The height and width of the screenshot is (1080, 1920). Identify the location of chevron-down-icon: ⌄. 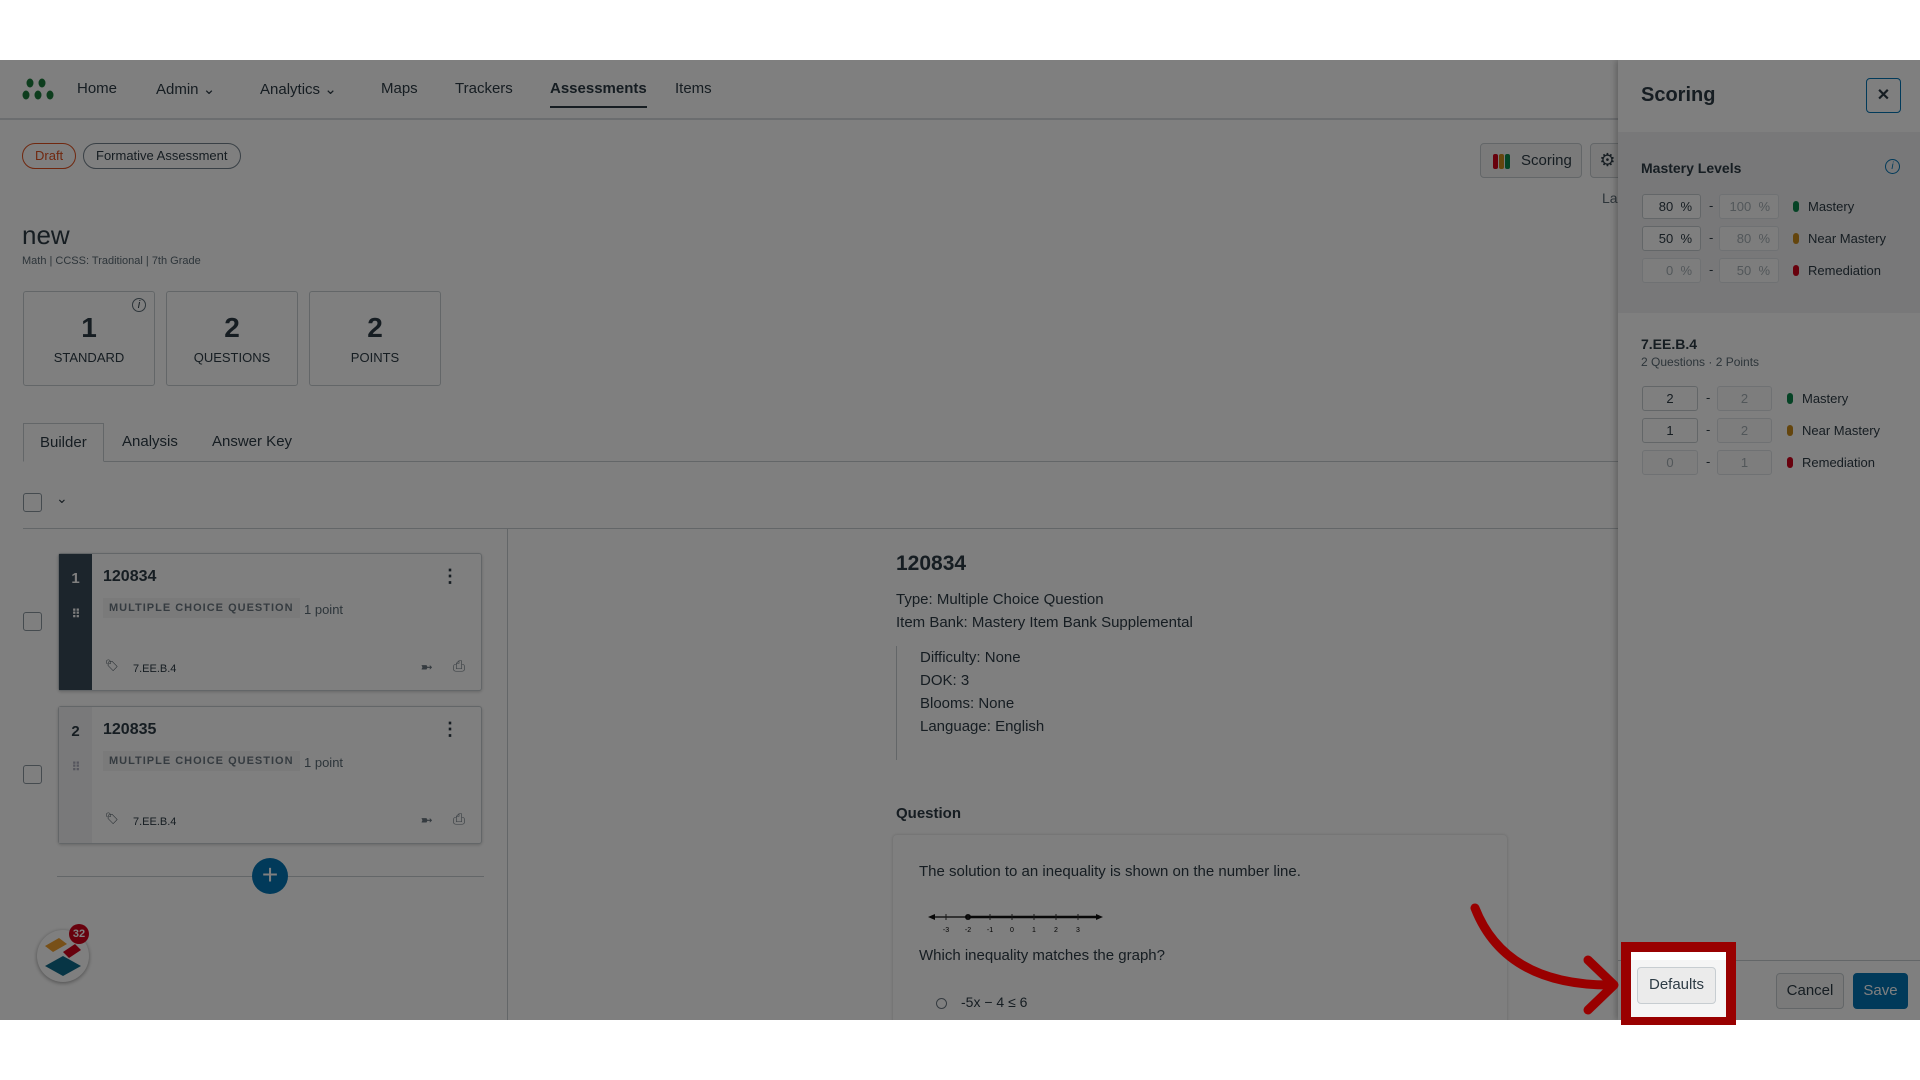
(62, 498).